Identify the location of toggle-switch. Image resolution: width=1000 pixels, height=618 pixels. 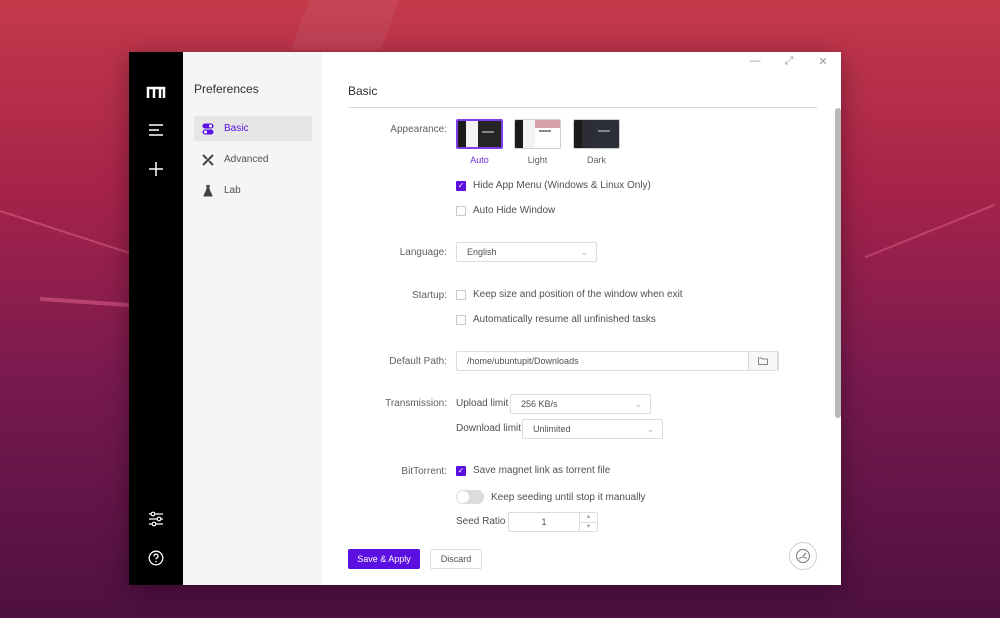
(470, 497).